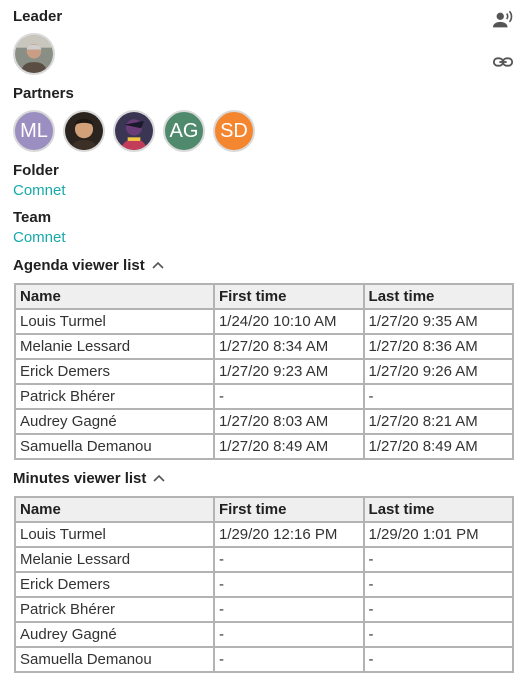  What do you see at coordinates (39, 190) in the screenshot?
I see `folder-link: Comnet` at bounding box center [39, 190].